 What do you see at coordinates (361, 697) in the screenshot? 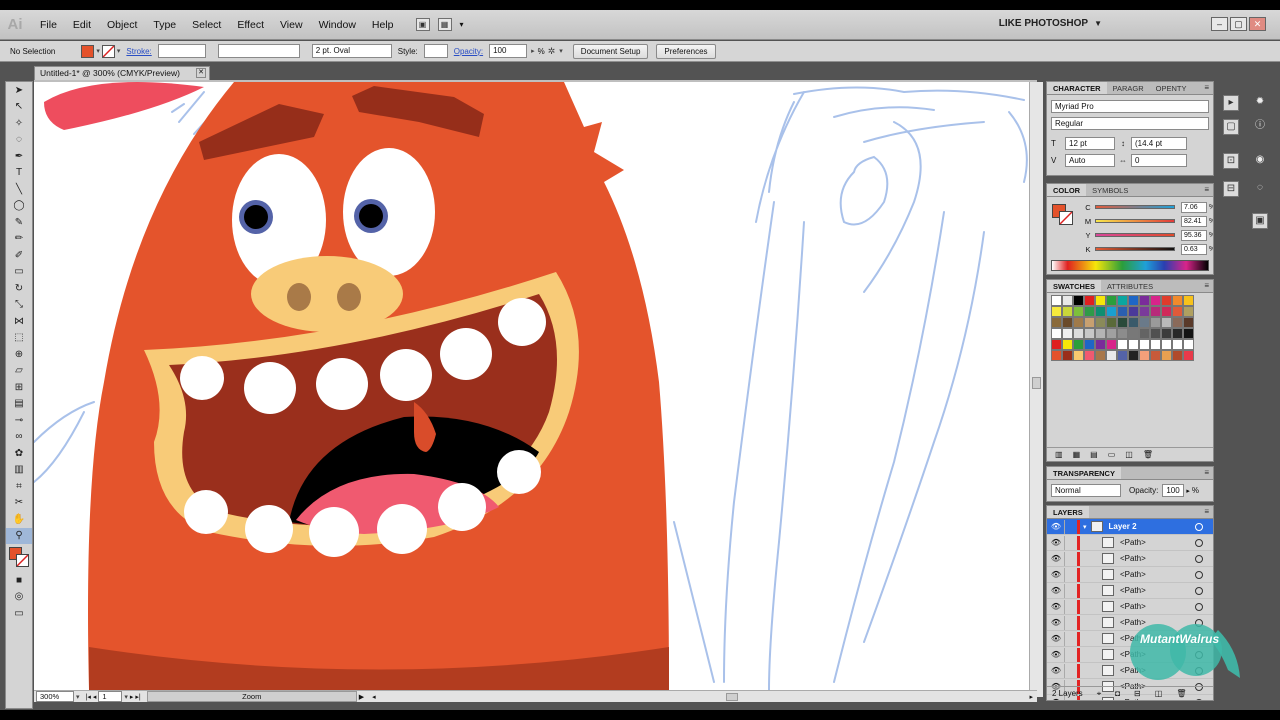
I see `status-menu-icon: ▶` at bounding box center [361, 697].